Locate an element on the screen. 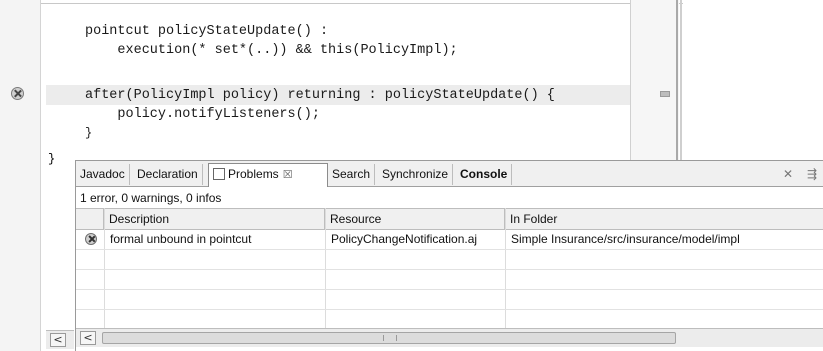  tab-declaration: Declaration is located at coordinates (168, 174).